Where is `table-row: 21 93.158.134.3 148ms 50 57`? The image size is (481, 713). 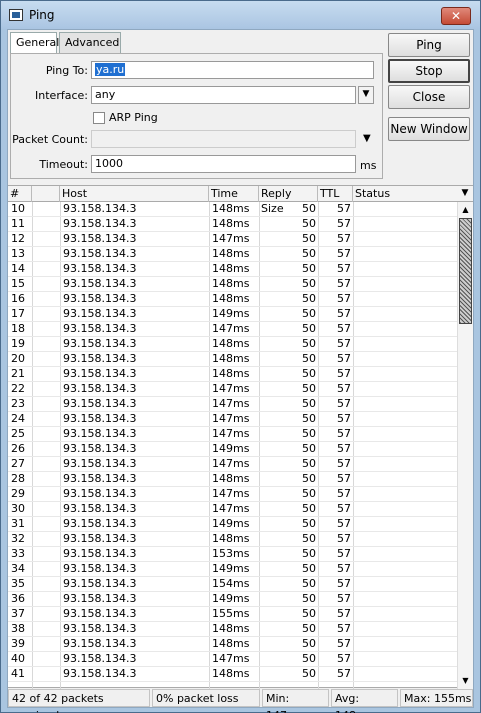 table-row: 21 93.158.134.3 148ms 50 57 is located at coordinates (232, 374).